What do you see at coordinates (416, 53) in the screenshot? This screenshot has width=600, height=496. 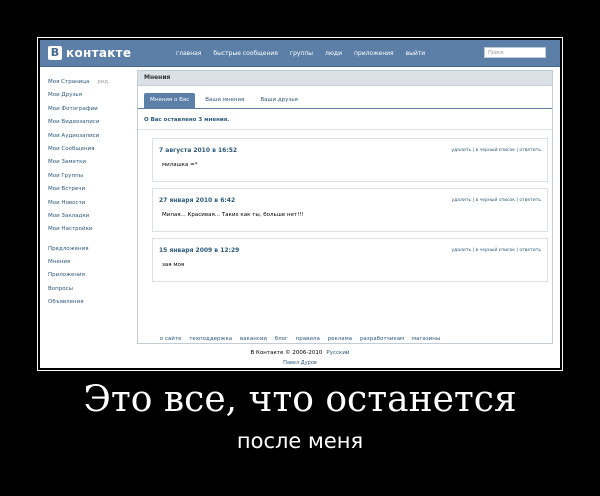 I see `nav-logout: выйти` at bounding box center [416, 53].